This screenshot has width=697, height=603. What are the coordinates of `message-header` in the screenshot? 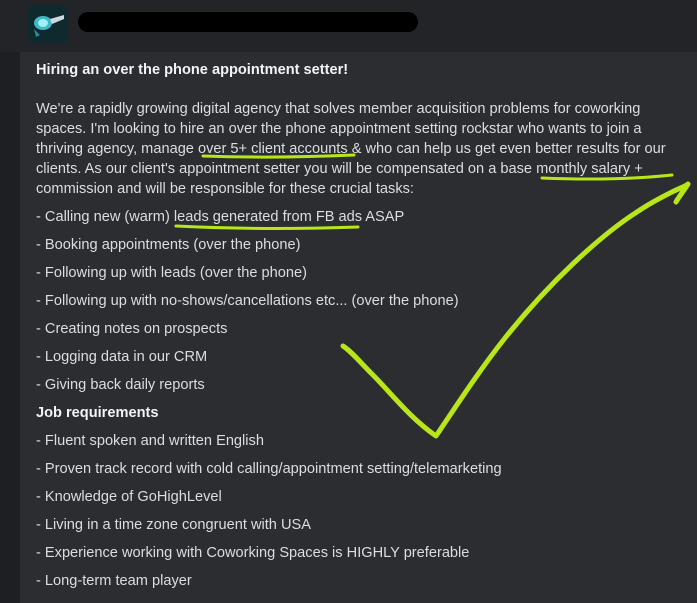 It's located at (348, 26).